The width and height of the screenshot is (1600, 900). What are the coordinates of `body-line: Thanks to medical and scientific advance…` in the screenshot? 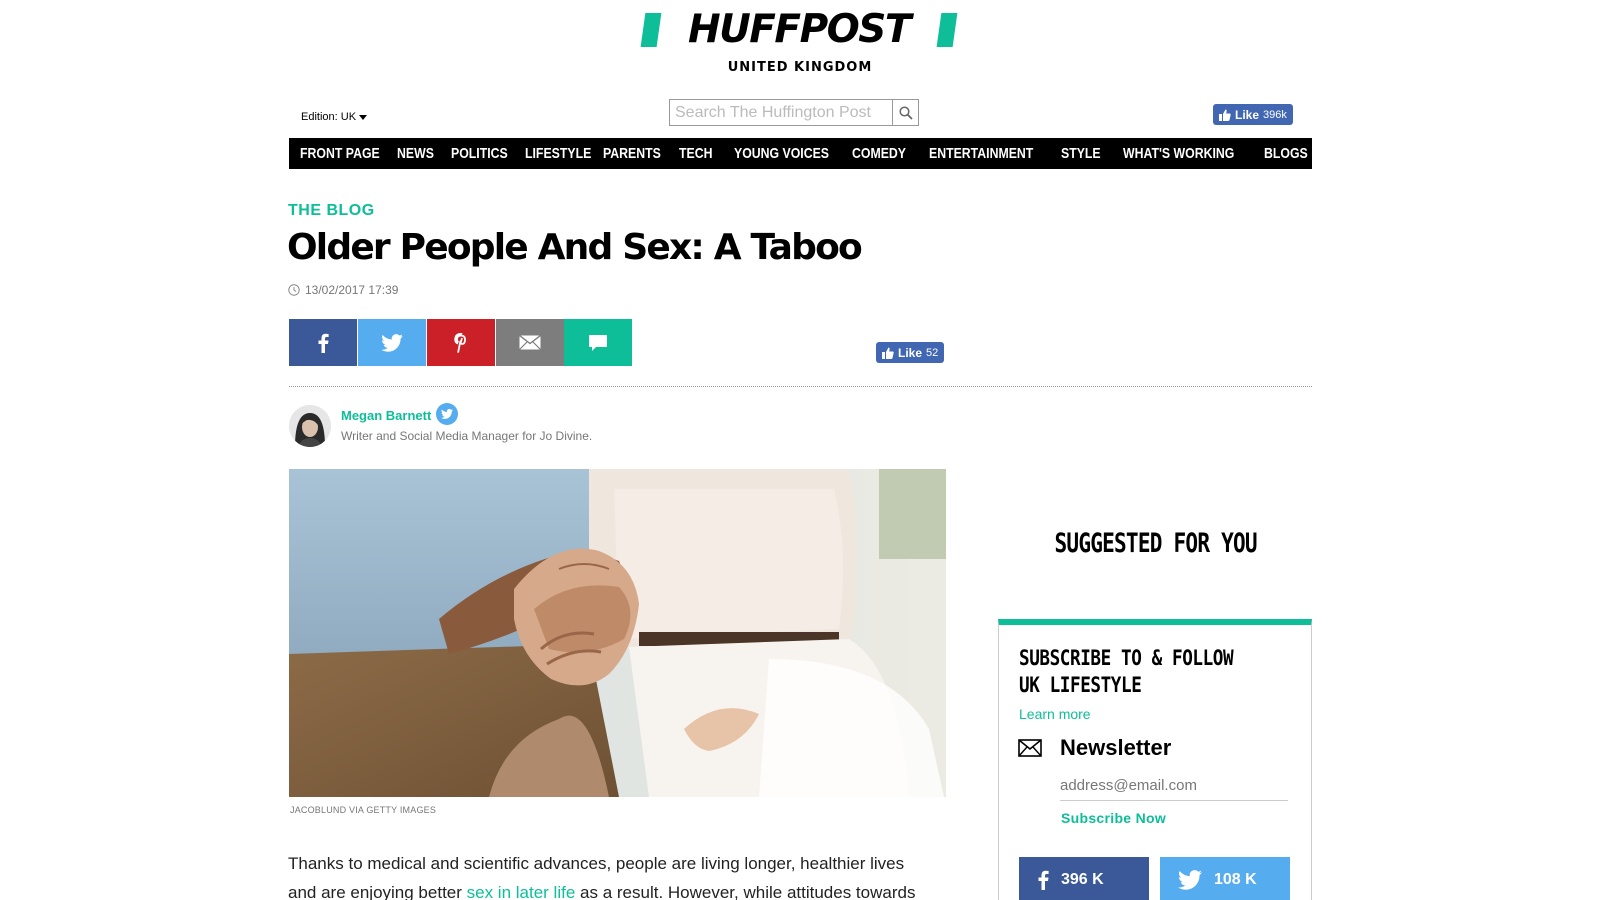 It's located at (596, 863).